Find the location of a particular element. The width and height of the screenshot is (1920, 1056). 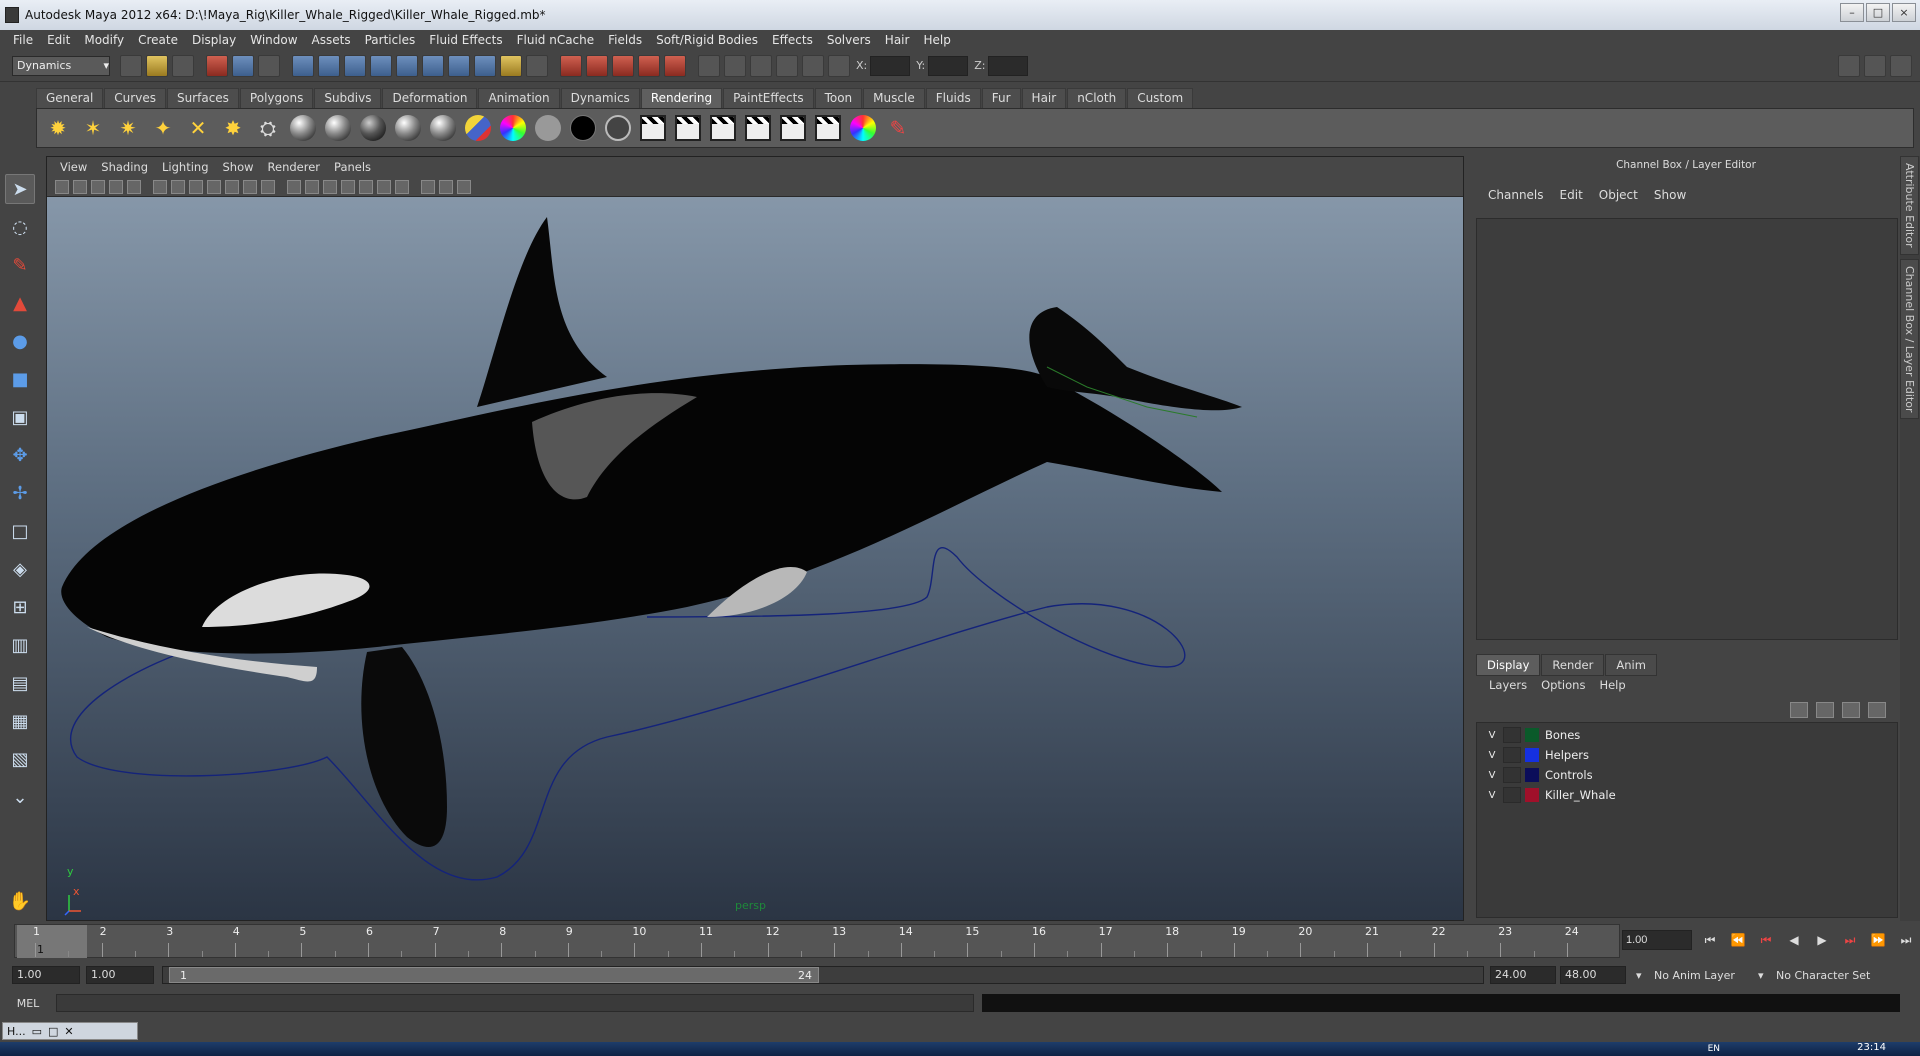

menu-hair: Hair is located at coordinates (897, 40).